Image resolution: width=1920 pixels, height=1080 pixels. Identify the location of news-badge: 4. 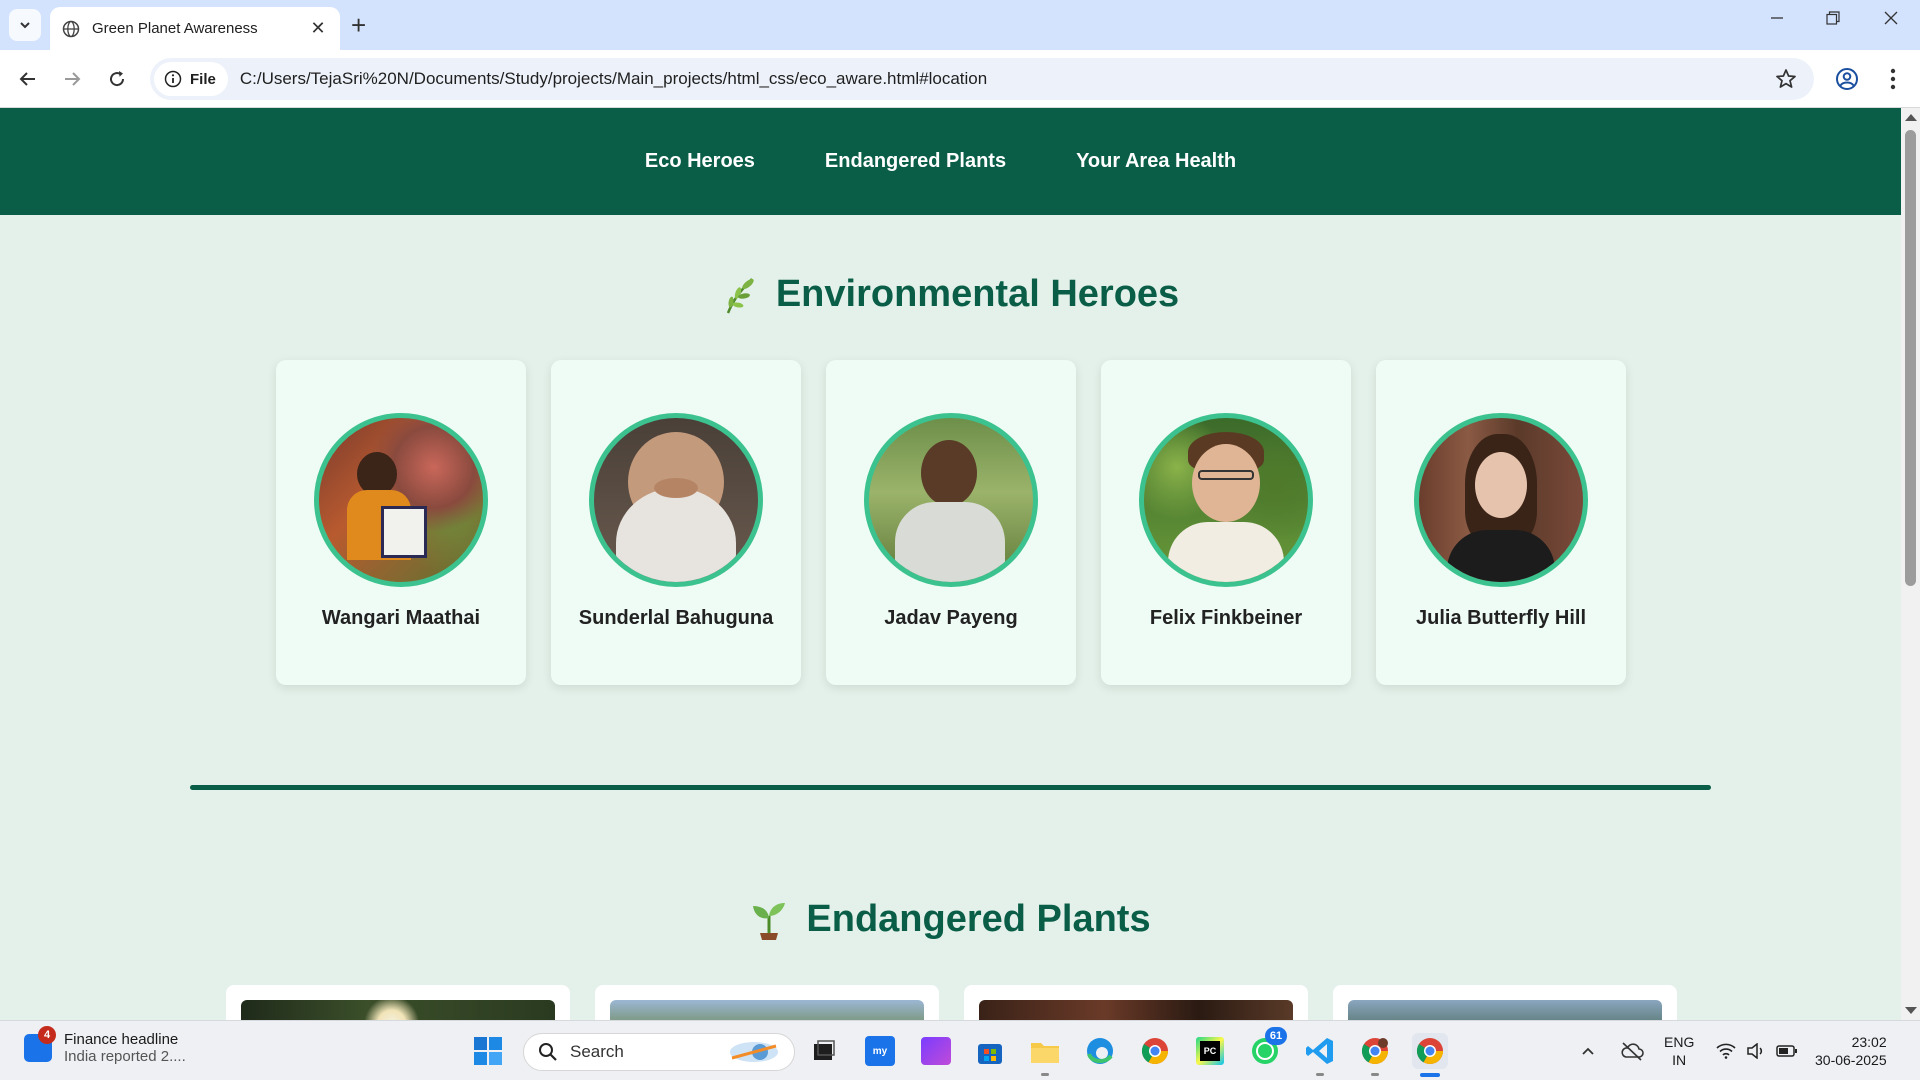
(47, 1035).